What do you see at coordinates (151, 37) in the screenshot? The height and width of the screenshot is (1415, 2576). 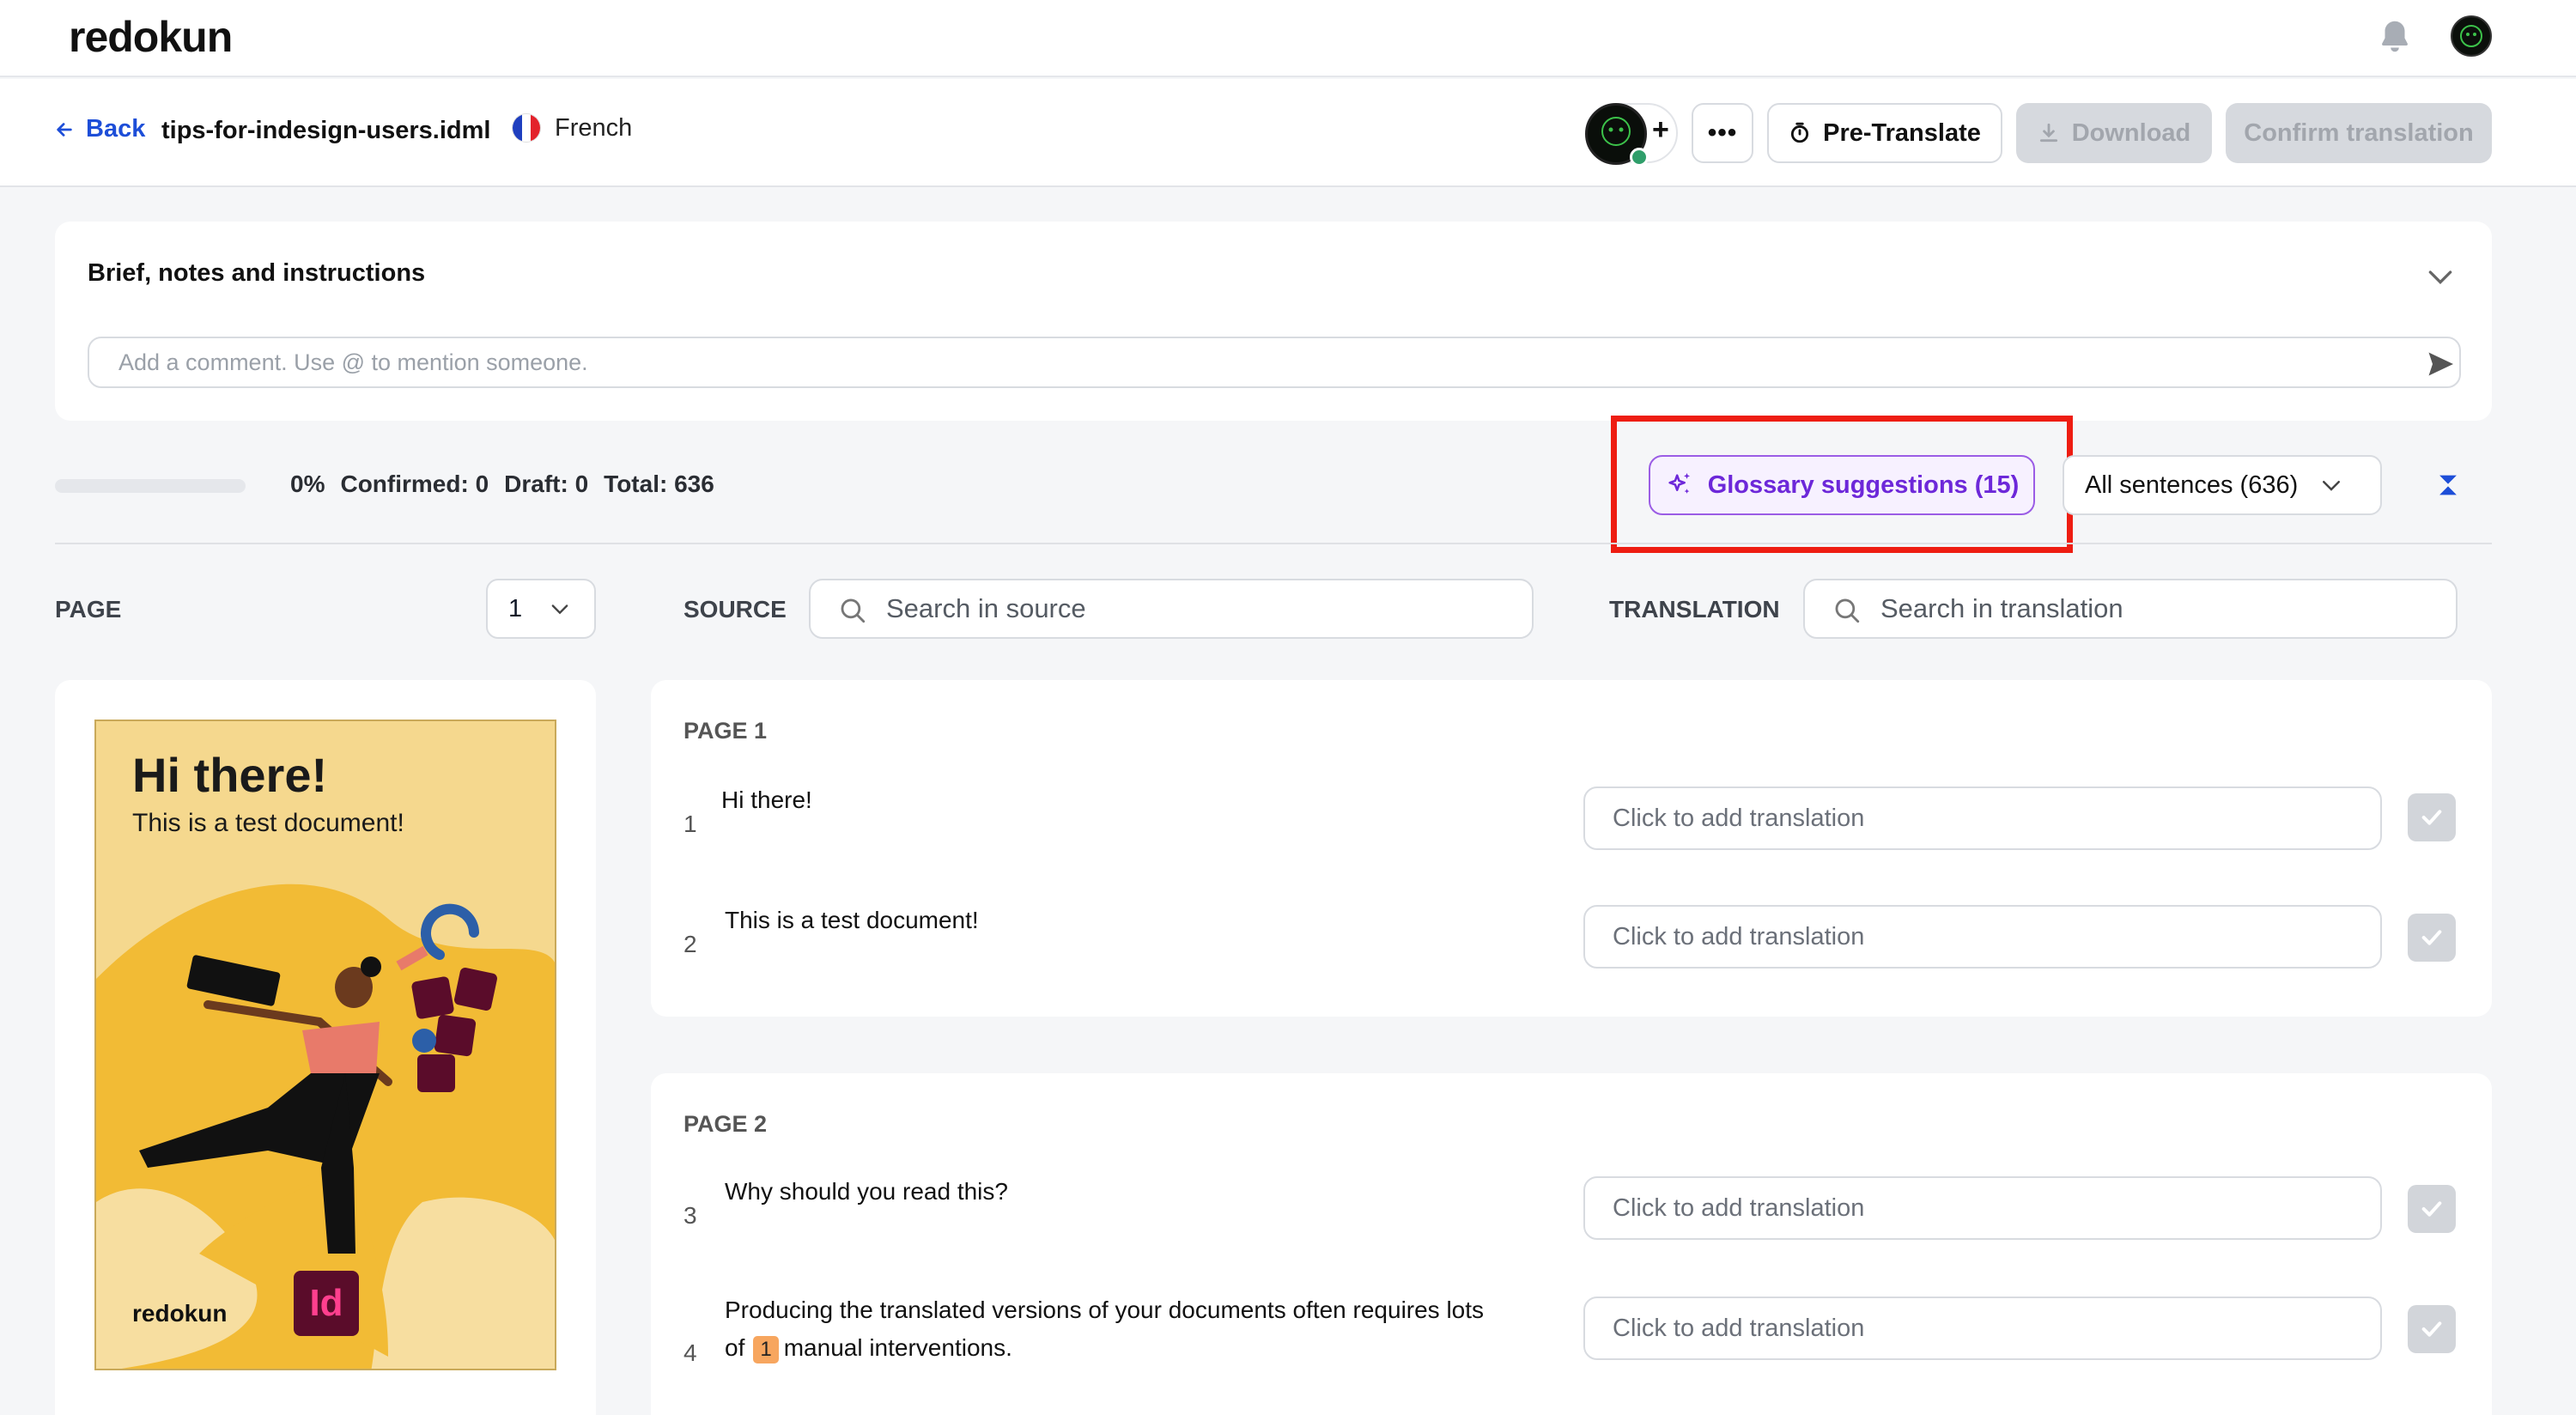 I see `app-logo: redokun` at bounding box center [151, 37].